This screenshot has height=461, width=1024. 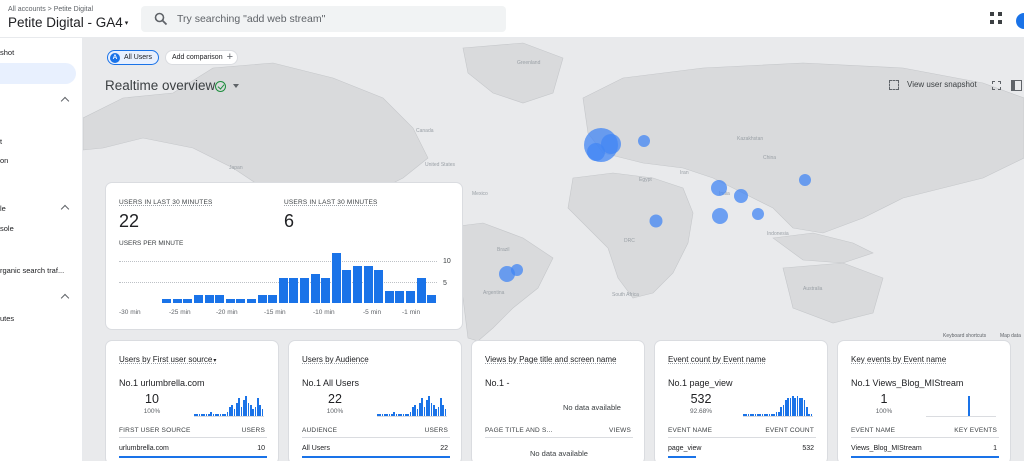 What do you see at coordinates (964, 336) in the screenshot?
I see `keyboard-shortcuts-link: Keyboard shortcuts` at bounding box center [964, 336].